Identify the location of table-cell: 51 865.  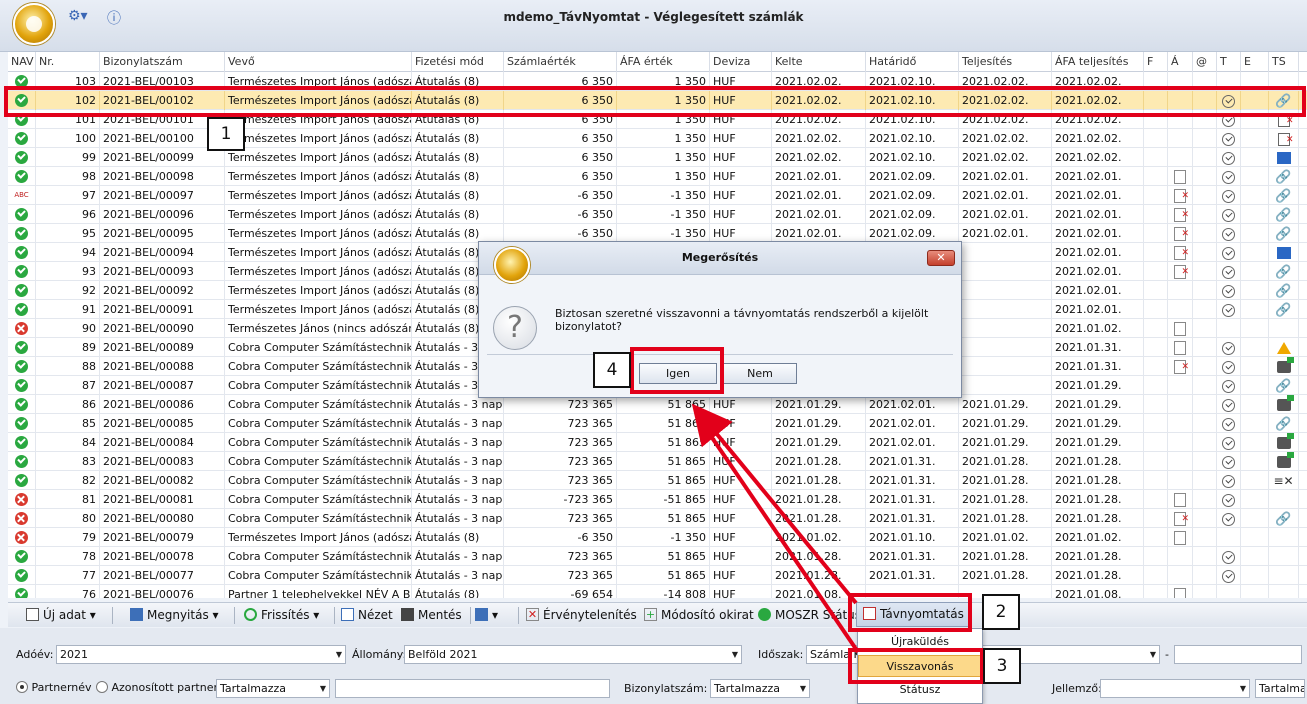
(663, 442).